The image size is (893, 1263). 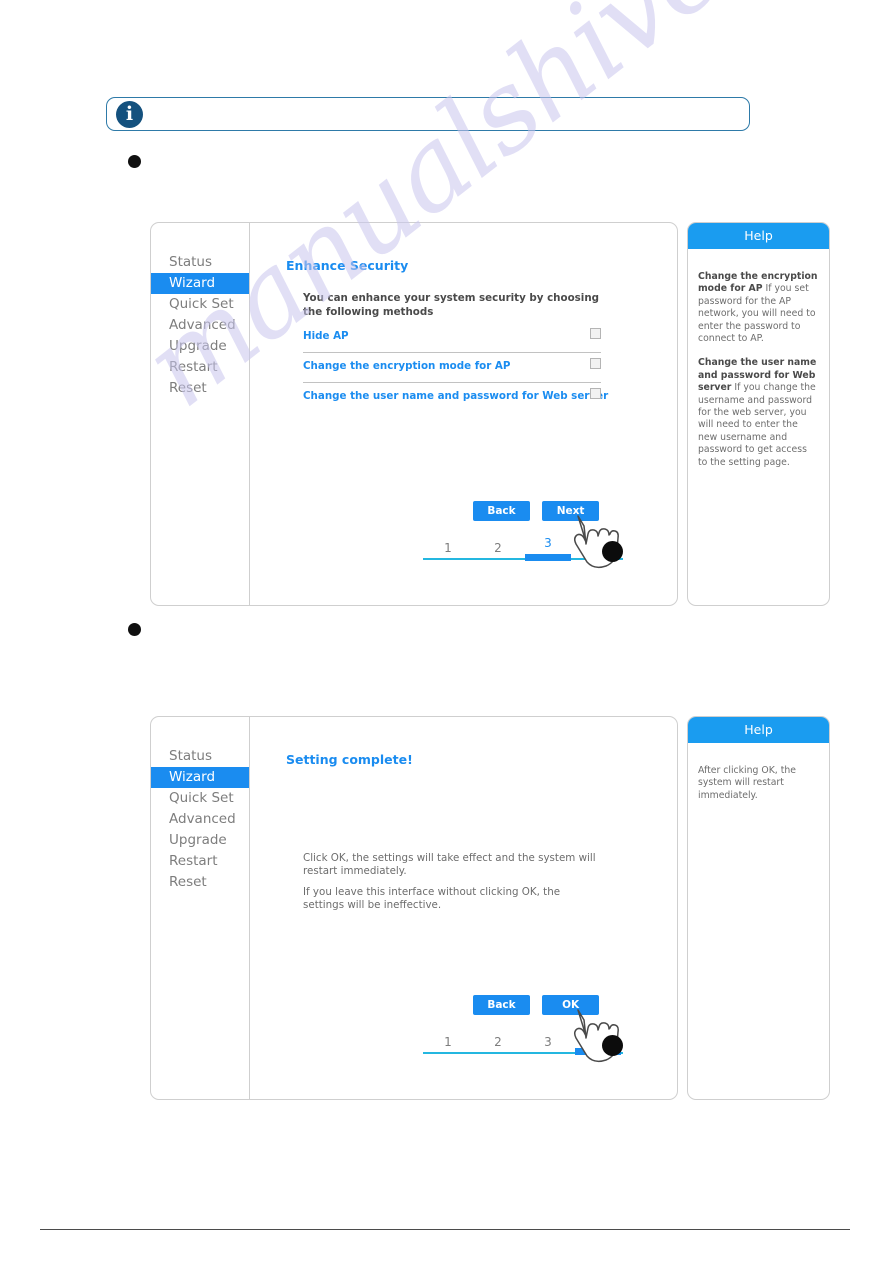 What do you see at coordinates (428, 114) in the screenshot?
I see `note-box: i` at bounding box center [428, 114].